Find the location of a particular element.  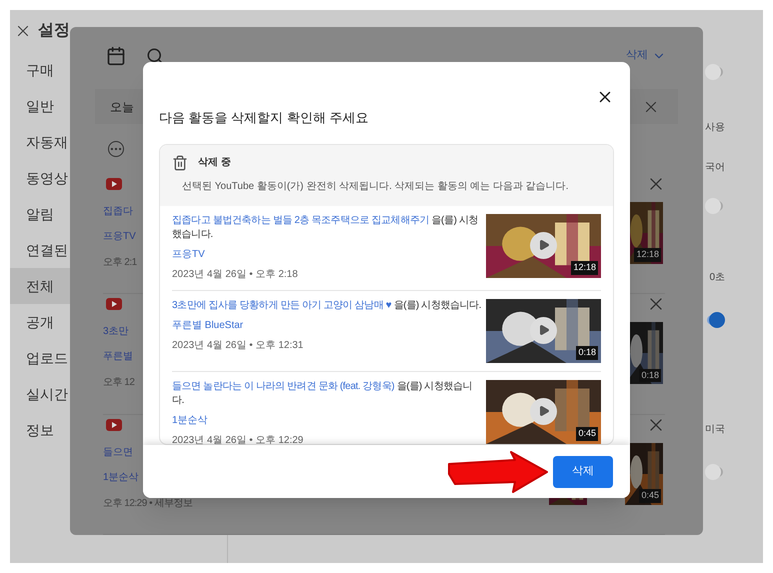

video-thumbnail: 0:45 is located at coordinates (543, 412).